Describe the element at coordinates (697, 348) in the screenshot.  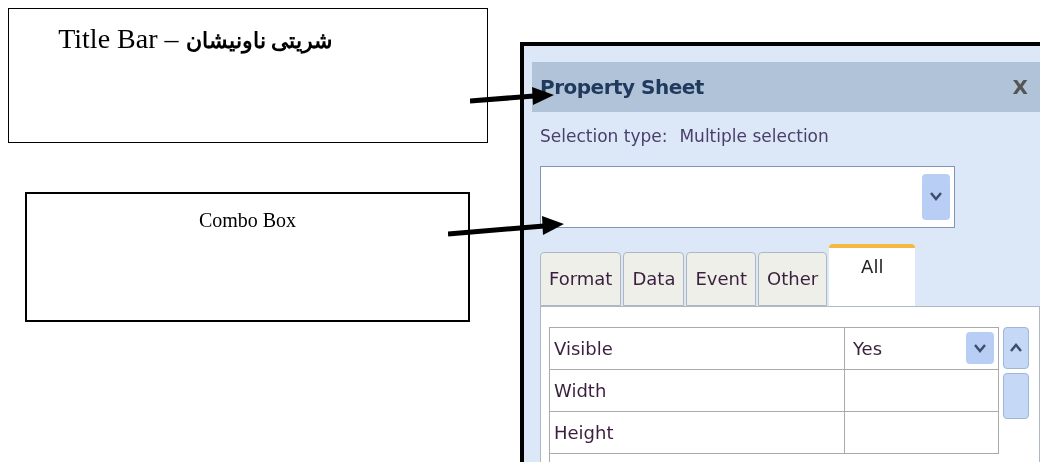
I see `property-name: Visible` at that location.